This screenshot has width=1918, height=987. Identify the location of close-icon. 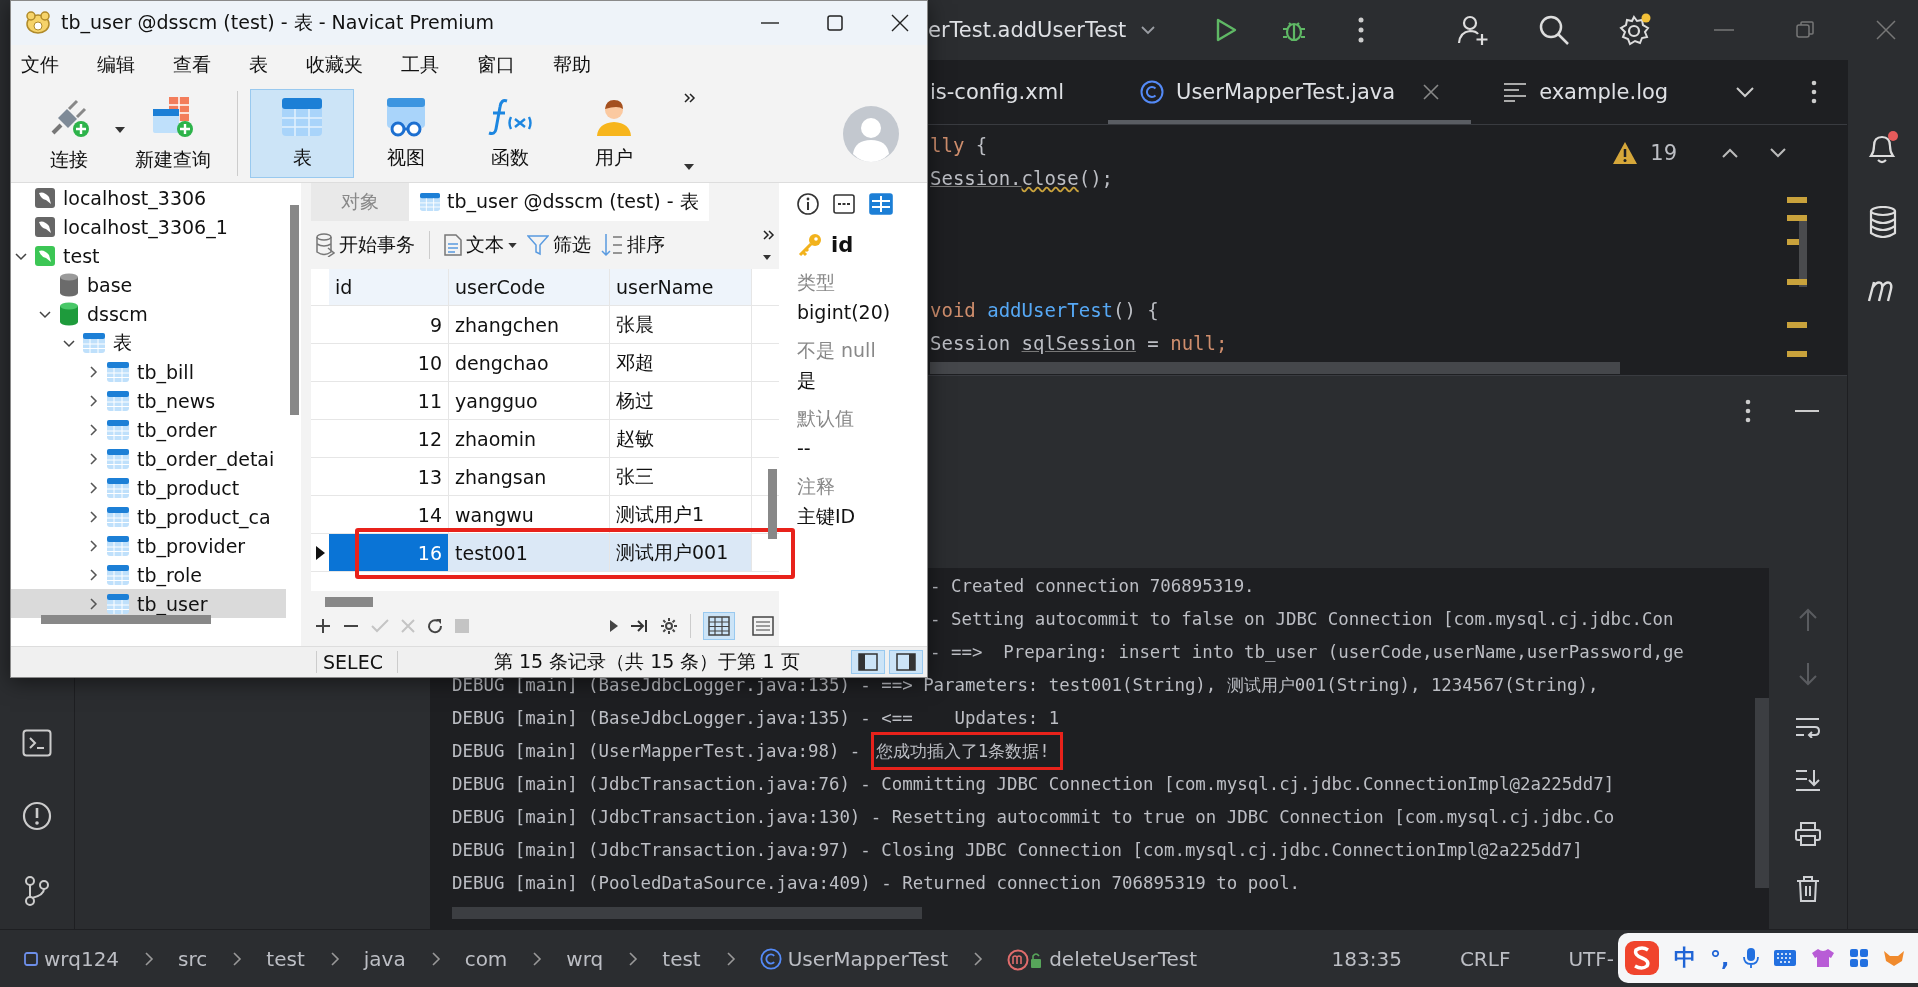
(900, 23).